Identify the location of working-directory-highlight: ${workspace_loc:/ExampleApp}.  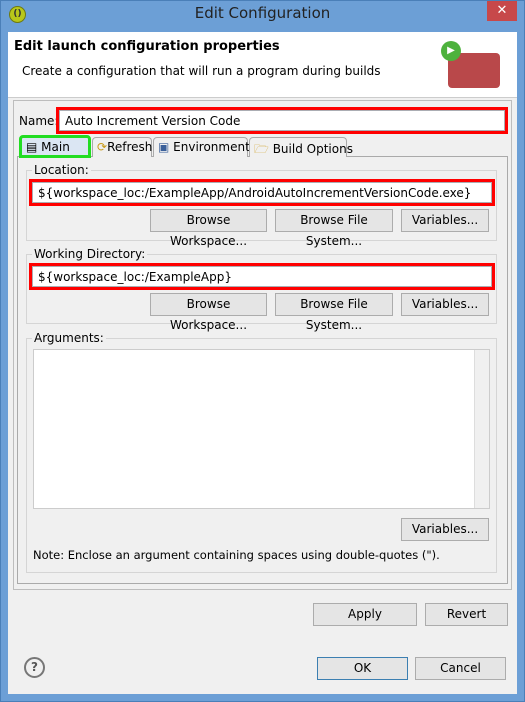
(262, 276).